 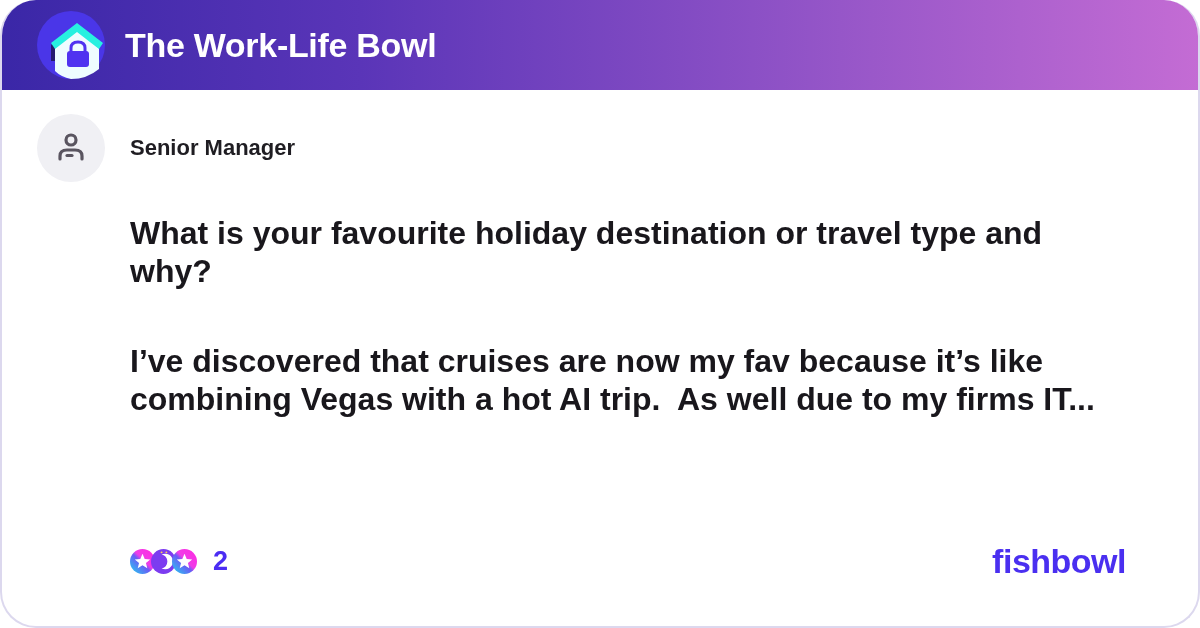 I want to click on person-avatar-icon, so click(x=71, y=148).